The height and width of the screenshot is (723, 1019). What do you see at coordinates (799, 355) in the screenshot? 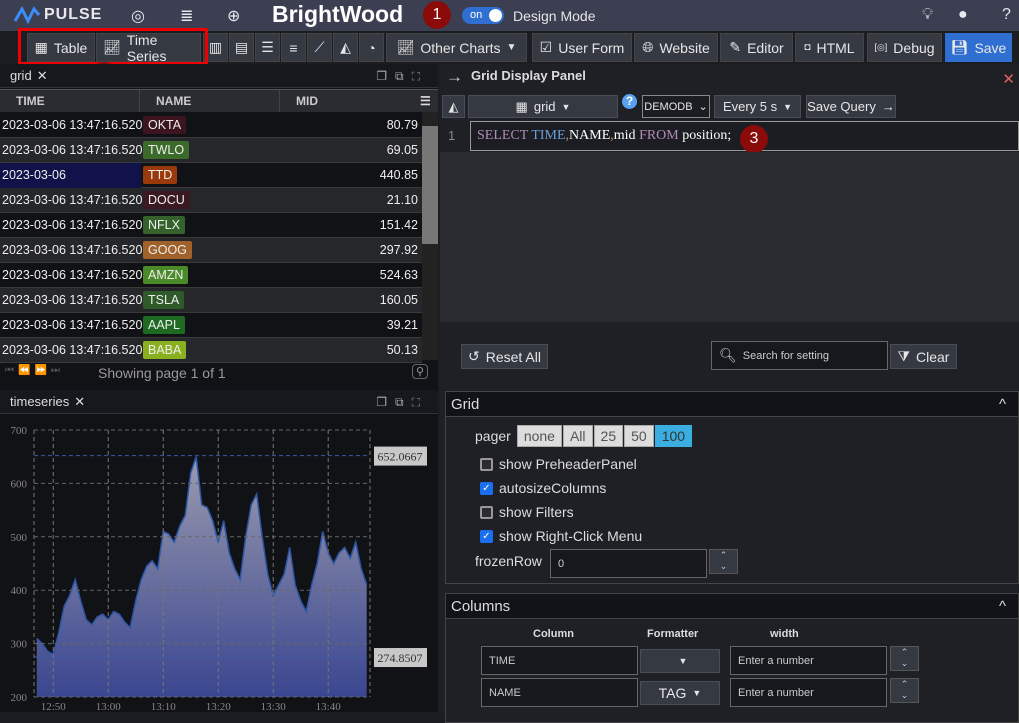
I see `search-setting-input: 🔍︎ Search for setting` at bounding box center [799, 355].